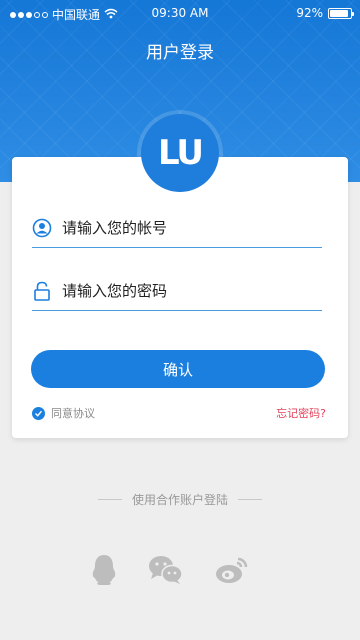  I want to click on status-bar: 中国联通 09:30 AM 92%, so click(180, 13).